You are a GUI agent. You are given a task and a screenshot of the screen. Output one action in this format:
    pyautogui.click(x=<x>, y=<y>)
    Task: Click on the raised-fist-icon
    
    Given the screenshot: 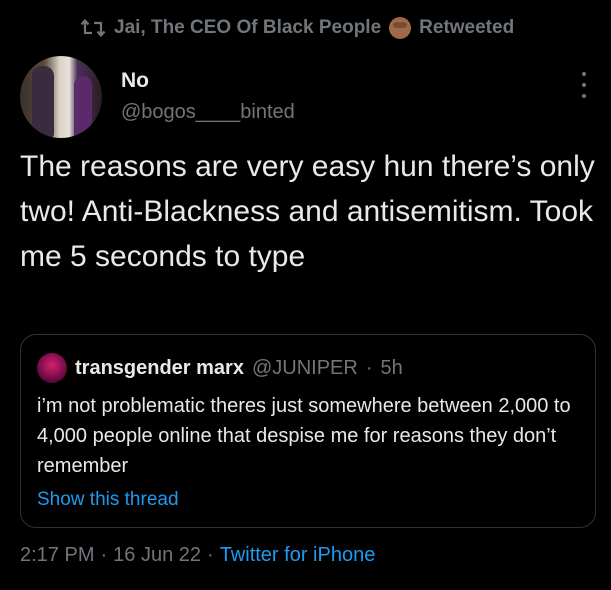 What is the action you would take?
    pyautogui.click(x=400, y=28)
    